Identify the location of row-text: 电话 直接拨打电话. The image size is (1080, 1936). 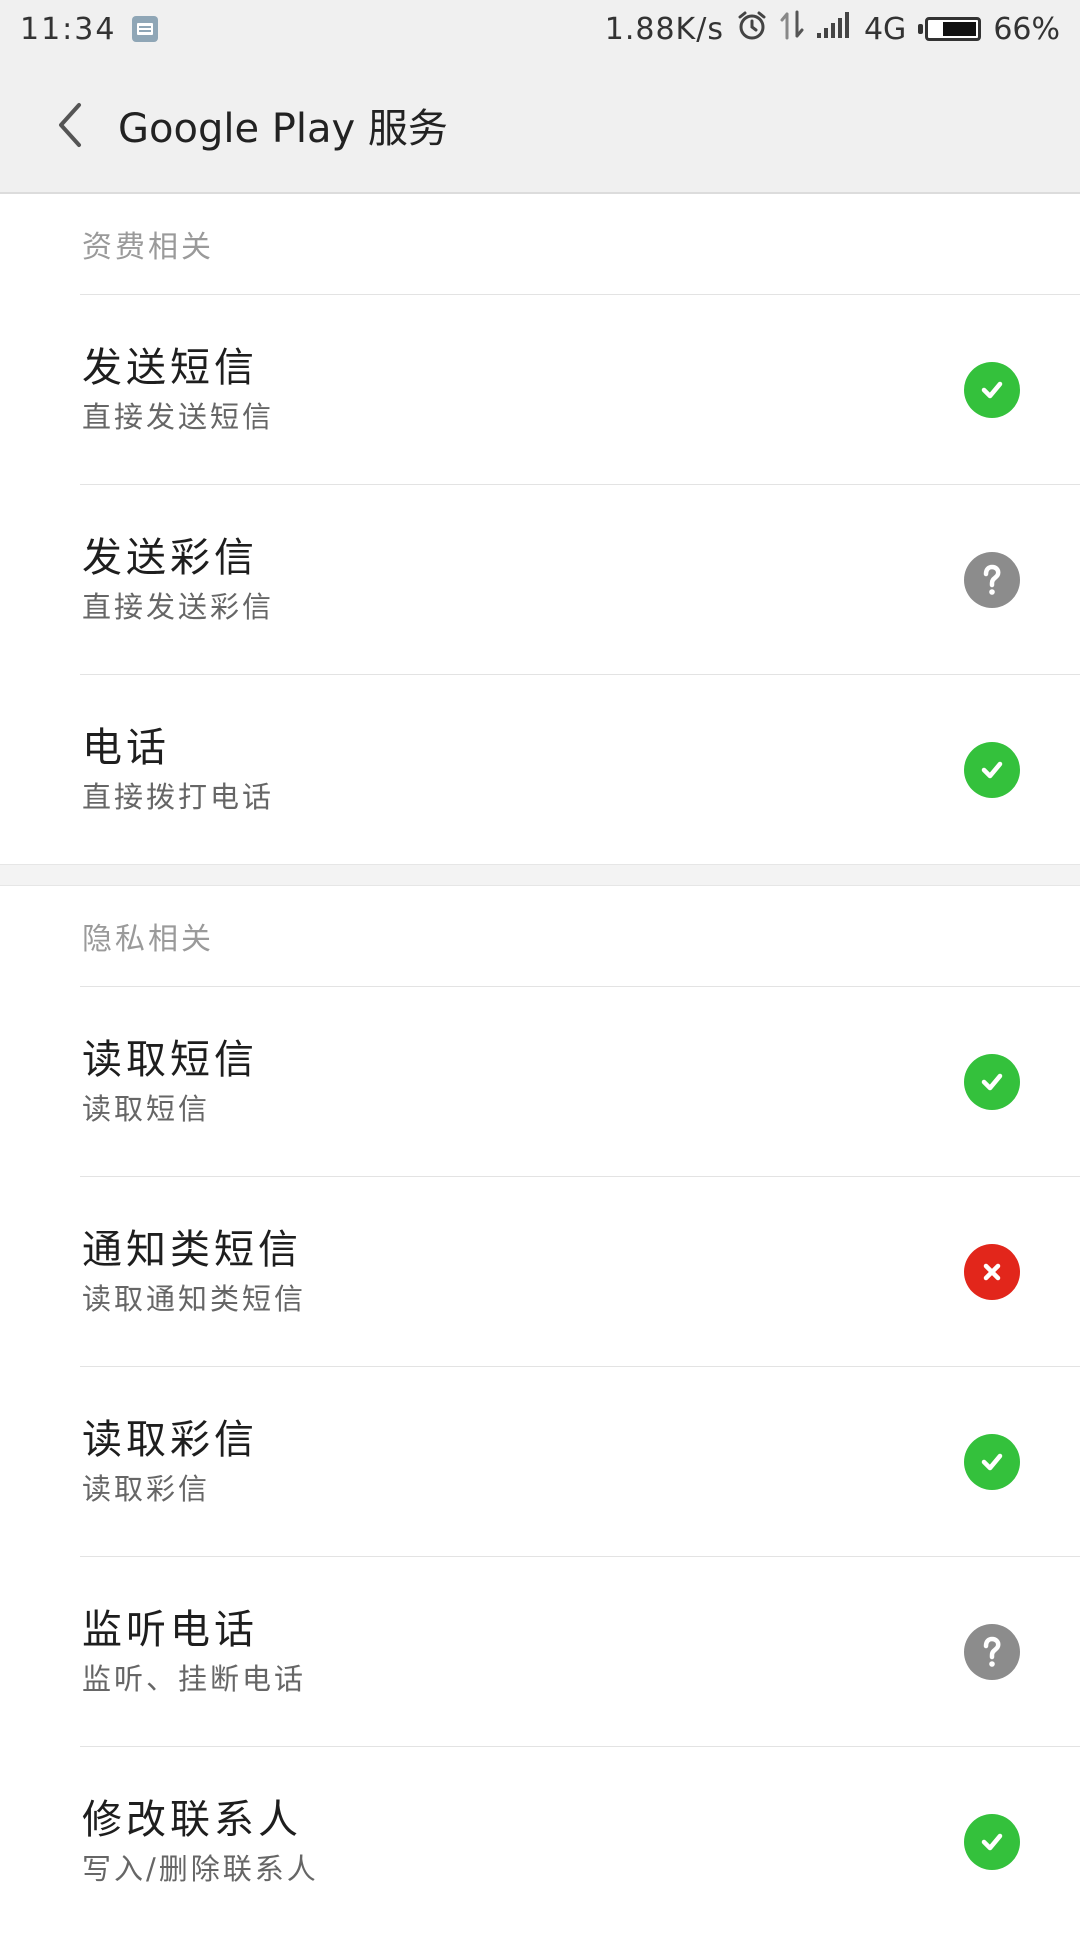
(178, 770).